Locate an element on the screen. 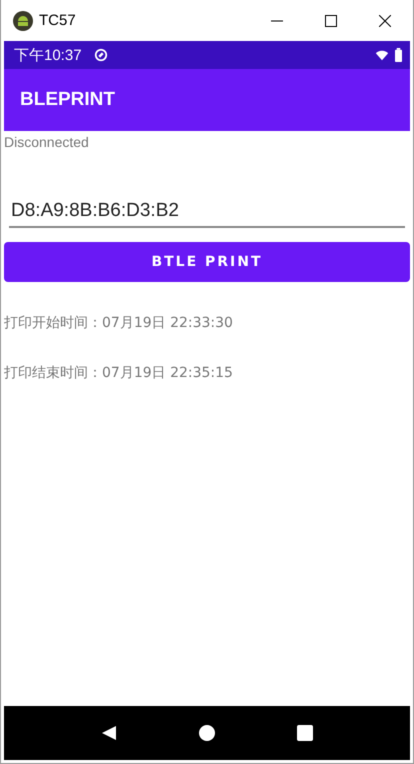 This screenshot has width=414, height=764. battery-icon is located at coordinates (398, 55).